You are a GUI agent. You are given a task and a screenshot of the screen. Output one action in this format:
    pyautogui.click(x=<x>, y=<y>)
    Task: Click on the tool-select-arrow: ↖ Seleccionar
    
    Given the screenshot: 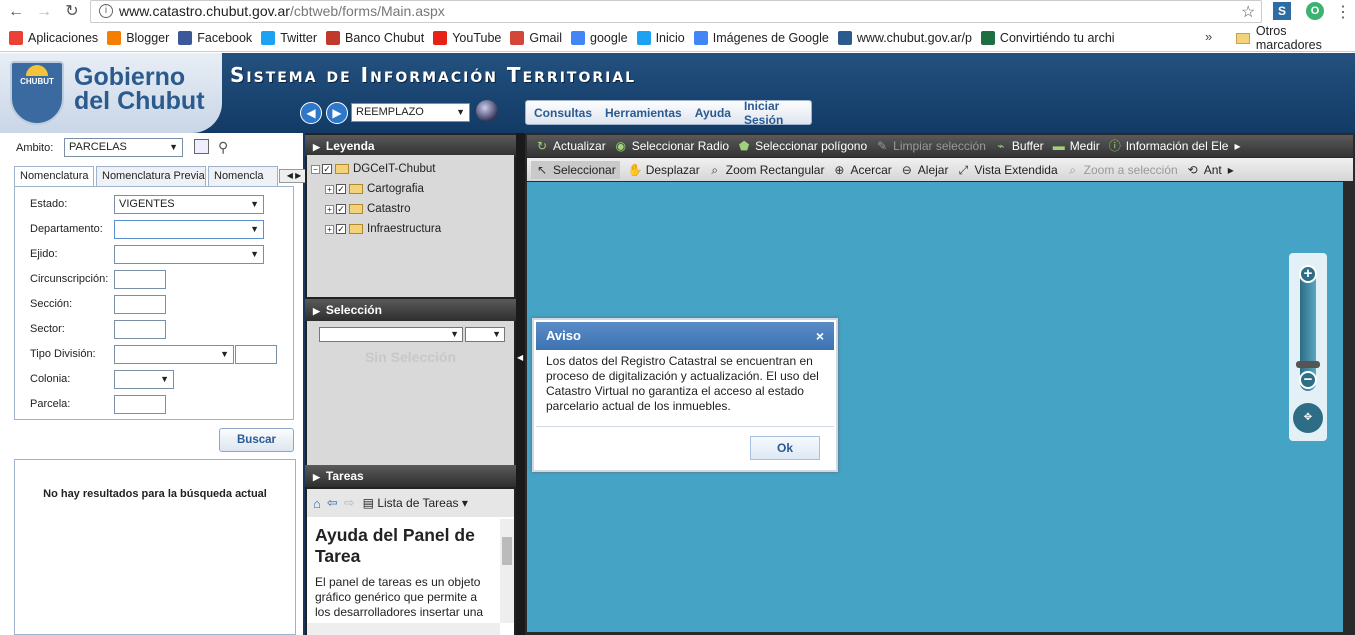 What is the action you would take?
    pyautogui.click(x=575, y=169)
    